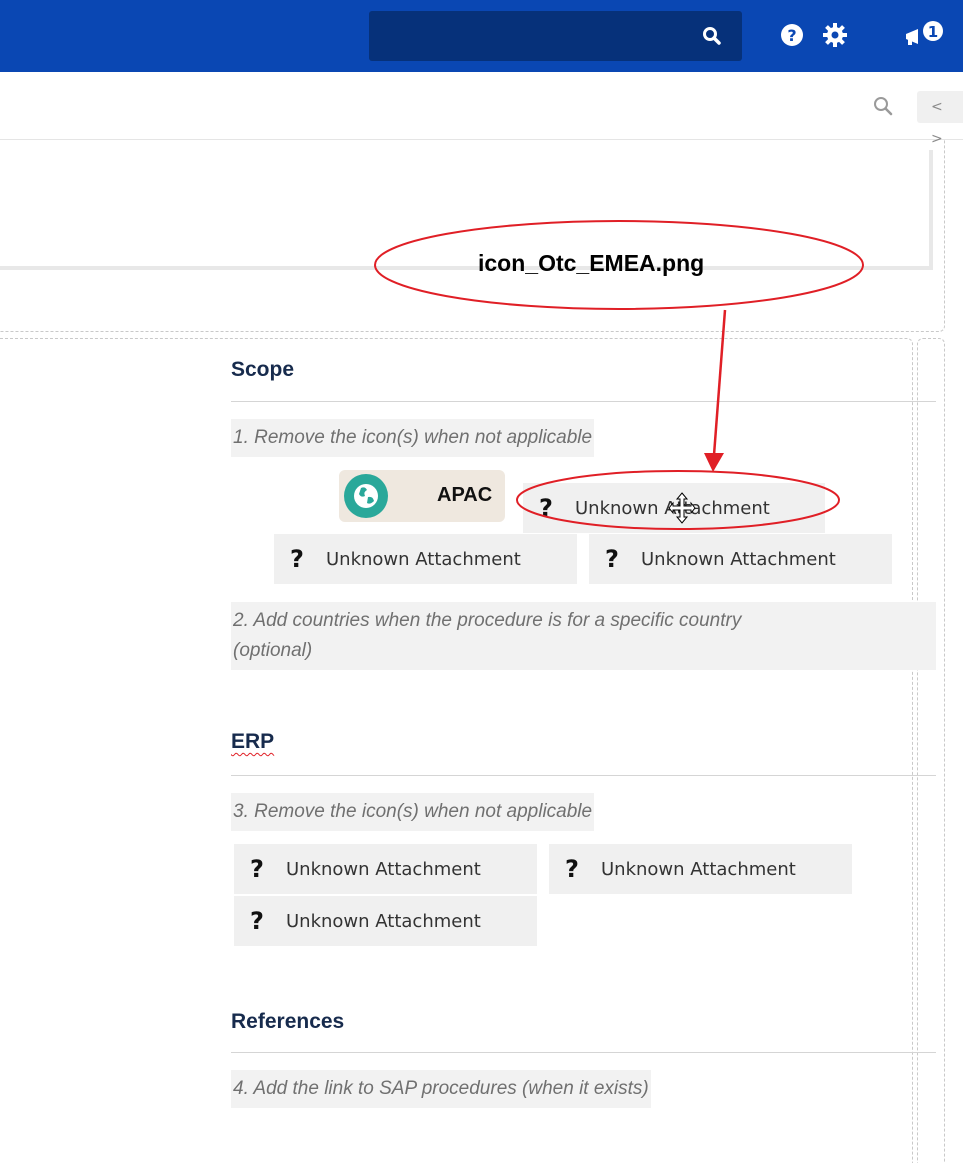  Describe the element at coordinates (481, 109) in the screenshot. I see `page-toolbar: < >` at that location.